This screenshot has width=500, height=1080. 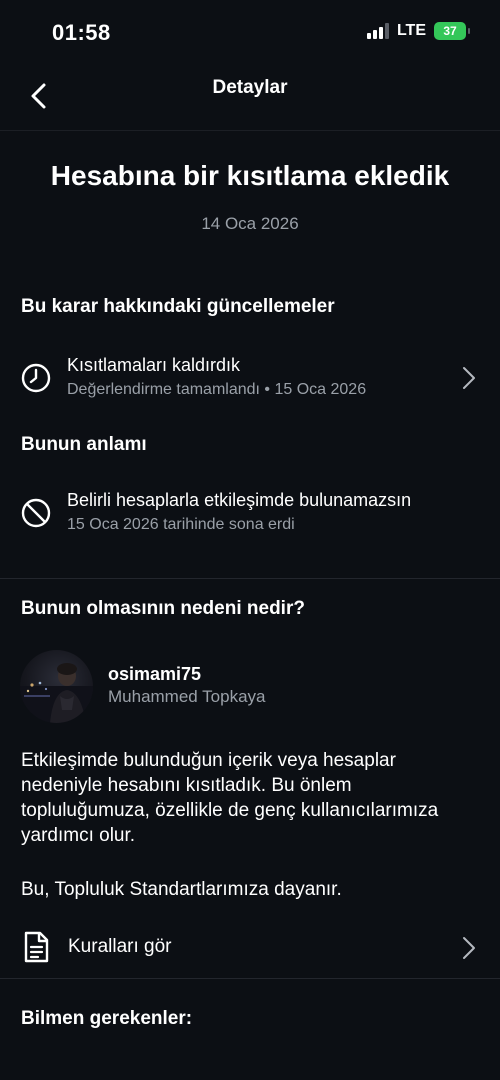 What do you see at coordinates (250, 947) in the screenshot?
I see `rules-link-row: Kuralları gör` at bounding box center [250, 947].